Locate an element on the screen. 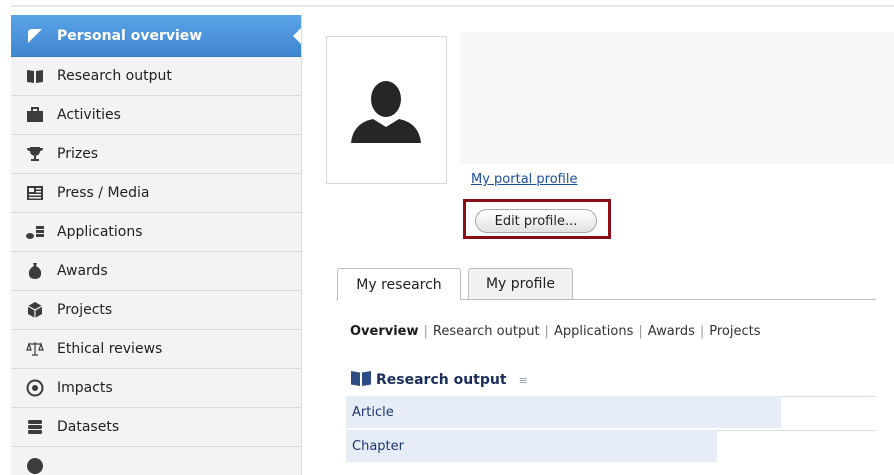 The height and width of the screenshot is (475, 894). database-icon is located at coordinates (35, 427).